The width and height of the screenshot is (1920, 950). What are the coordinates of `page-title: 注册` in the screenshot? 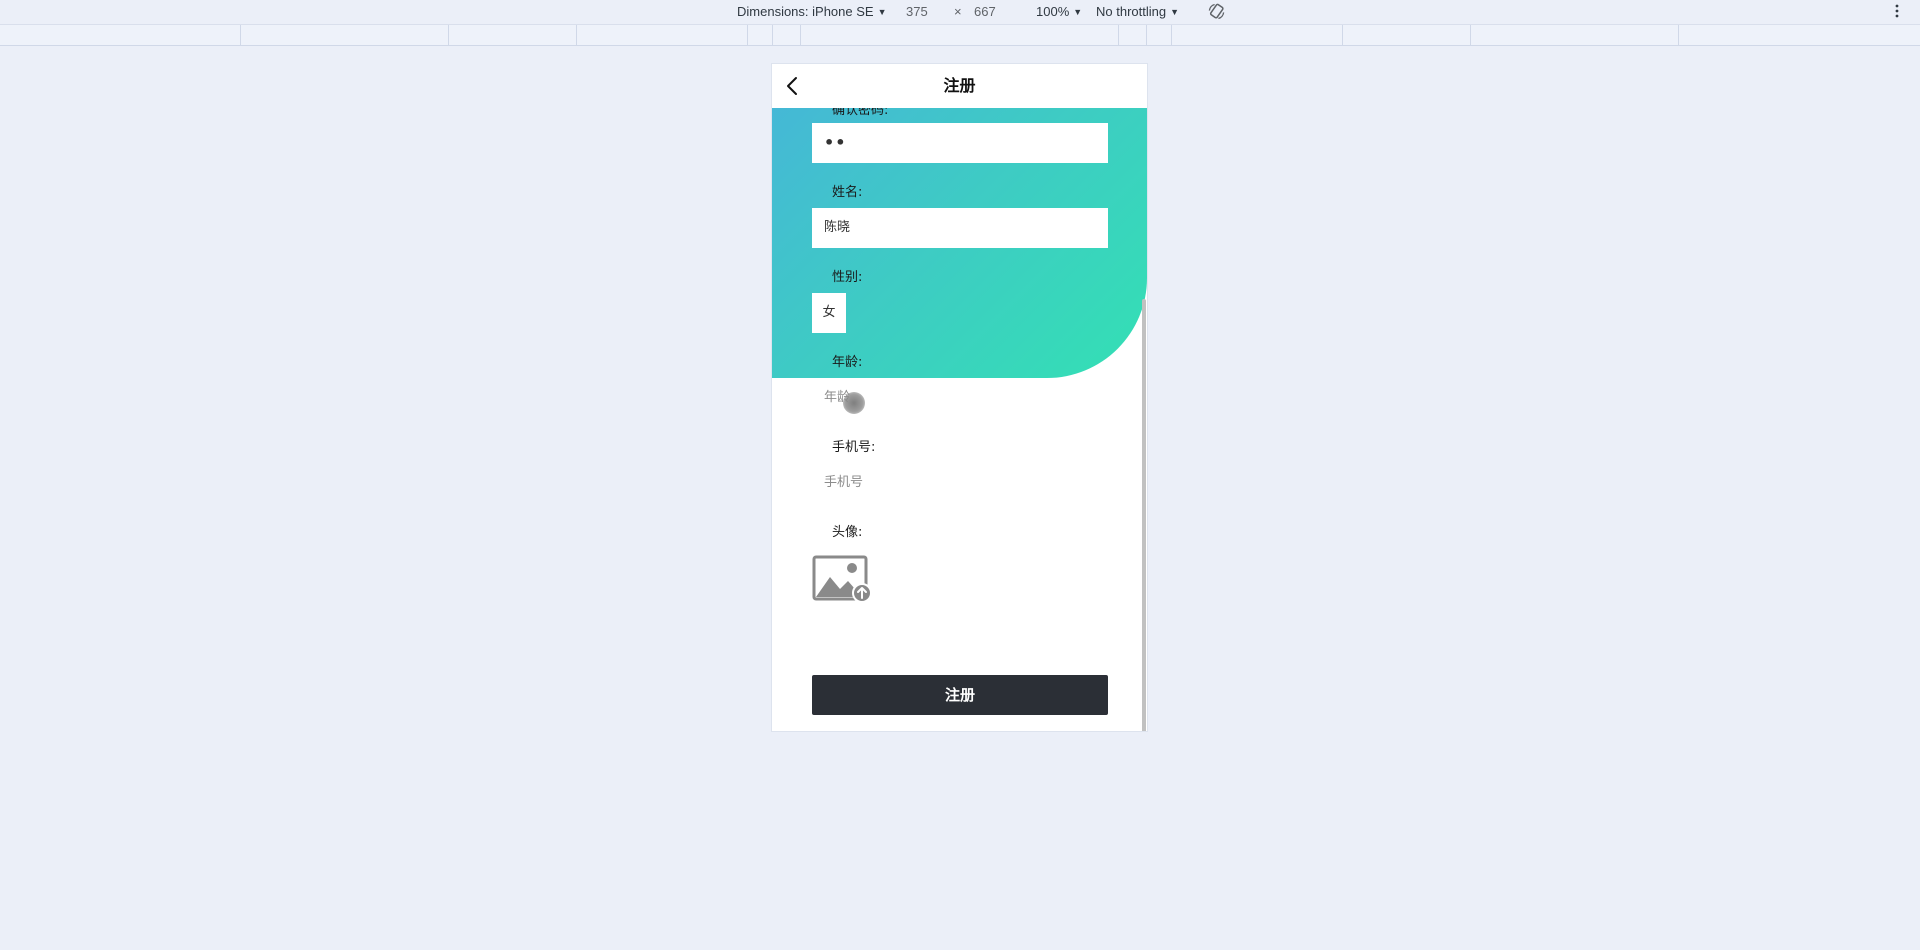 It's located at (959, 85).